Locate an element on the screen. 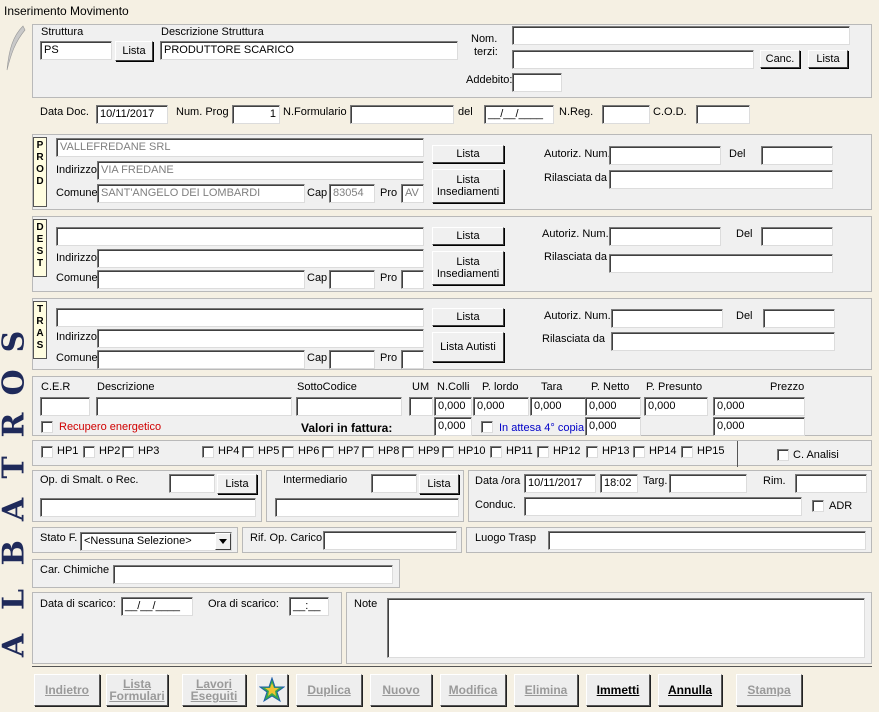  plordo-input: 0,000 is located at coordinates (501, 406).